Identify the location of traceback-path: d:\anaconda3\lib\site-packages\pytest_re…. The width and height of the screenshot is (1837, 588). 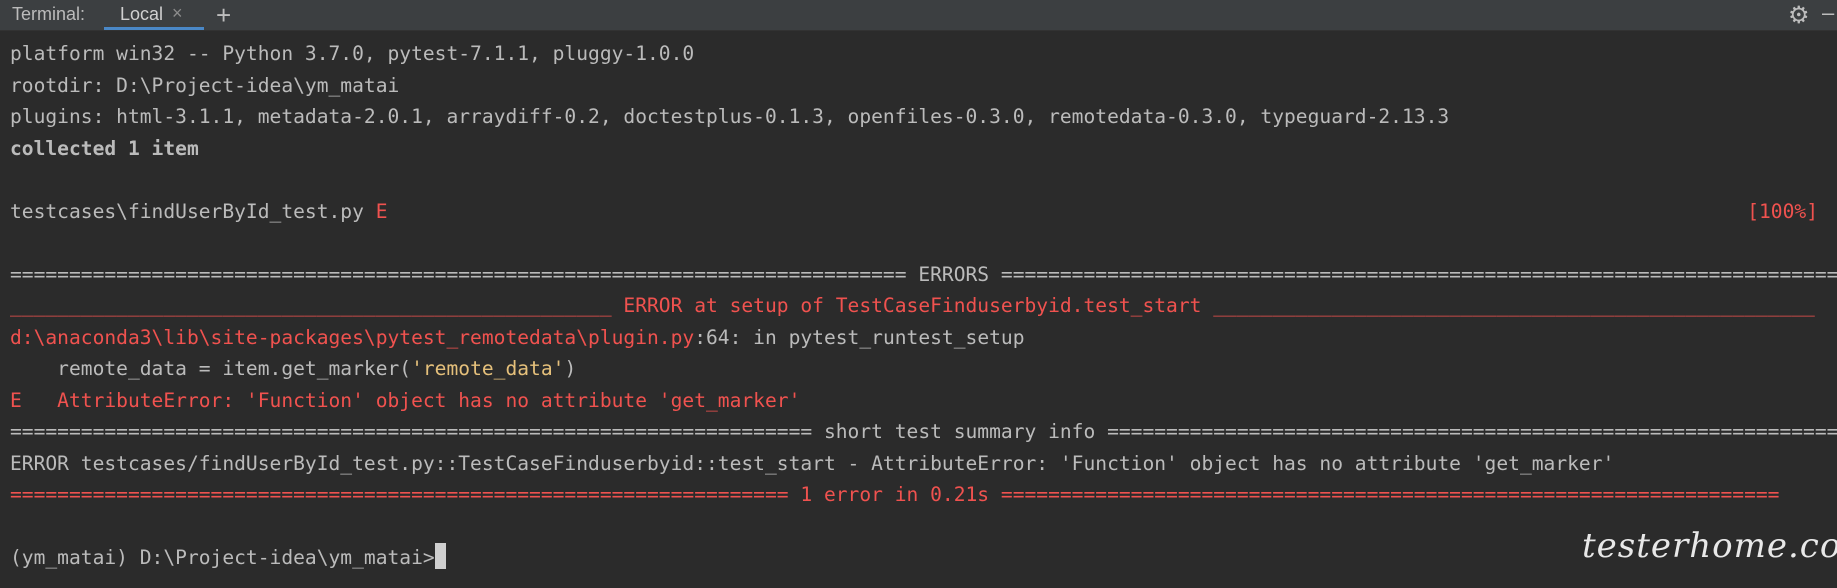
(352, 337).